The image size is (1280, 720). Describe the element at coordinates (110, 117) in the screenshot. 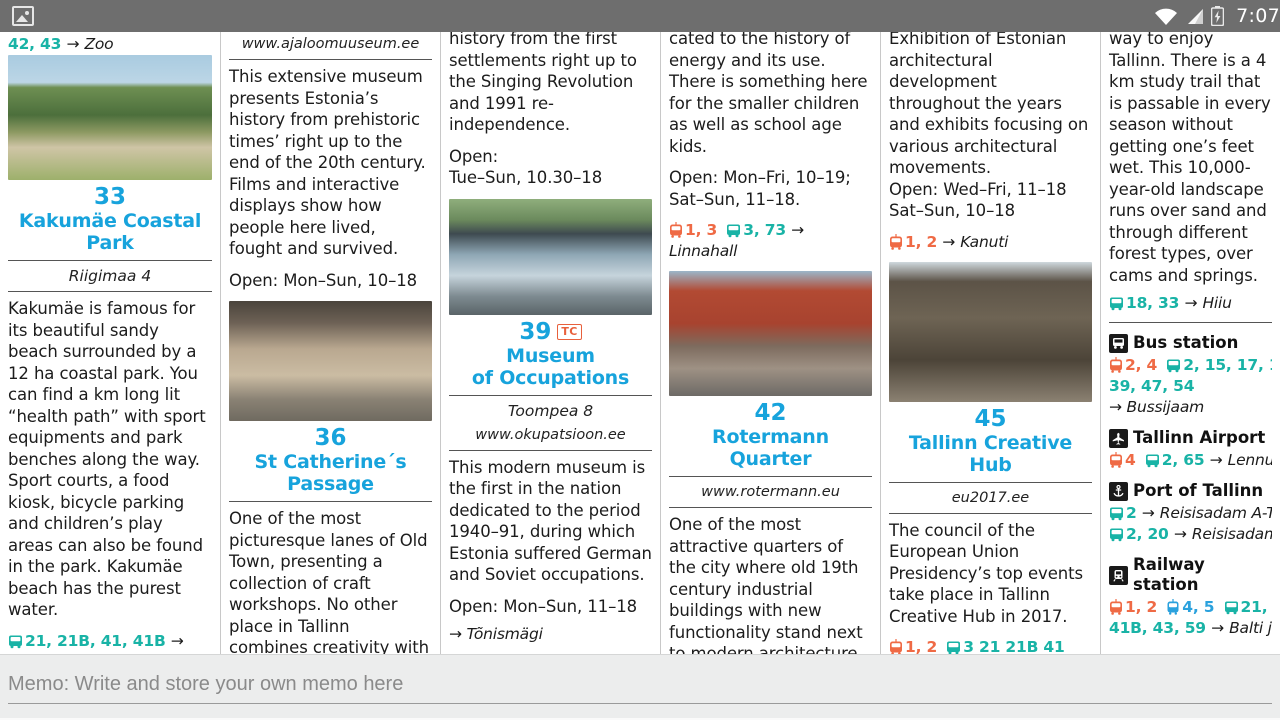

I see `kakumae-coastal-park-photo` at that location.